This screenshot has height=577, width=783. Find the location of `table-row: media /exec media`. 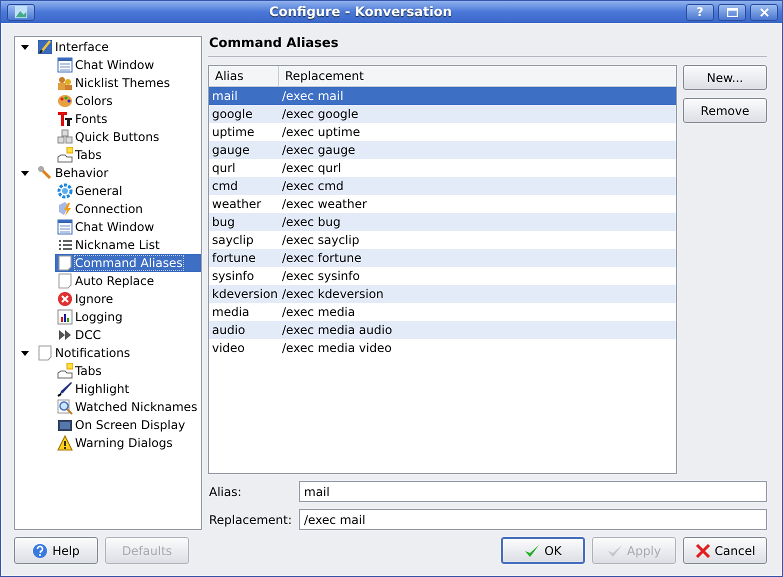

table-row: media /exec media is located at coordinates (442, 312).